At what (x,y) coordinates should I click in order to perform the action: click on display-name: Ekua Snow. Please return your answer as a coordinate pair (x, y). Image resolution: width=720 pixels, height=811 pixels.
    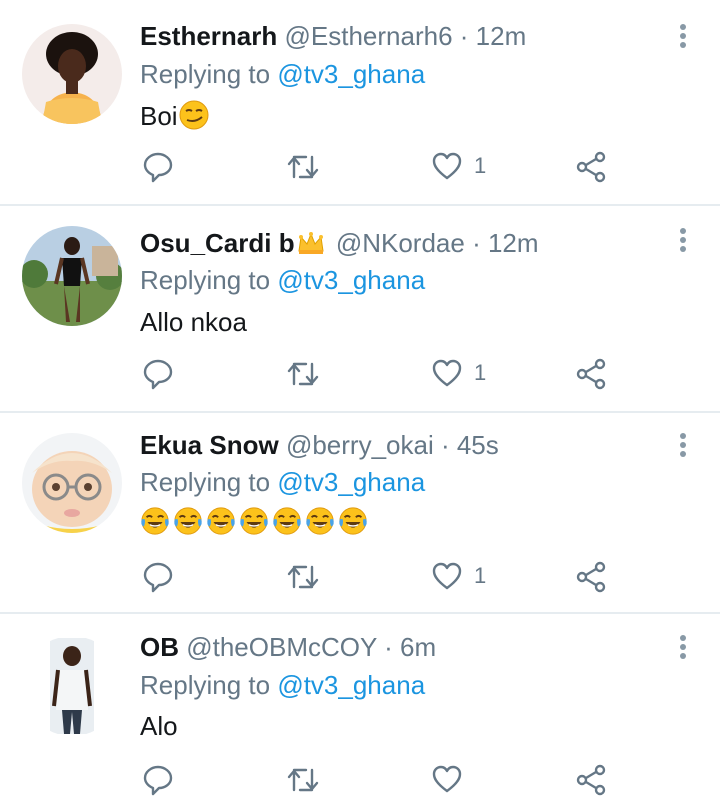
    Looking at the image, I should click on (209, 445).